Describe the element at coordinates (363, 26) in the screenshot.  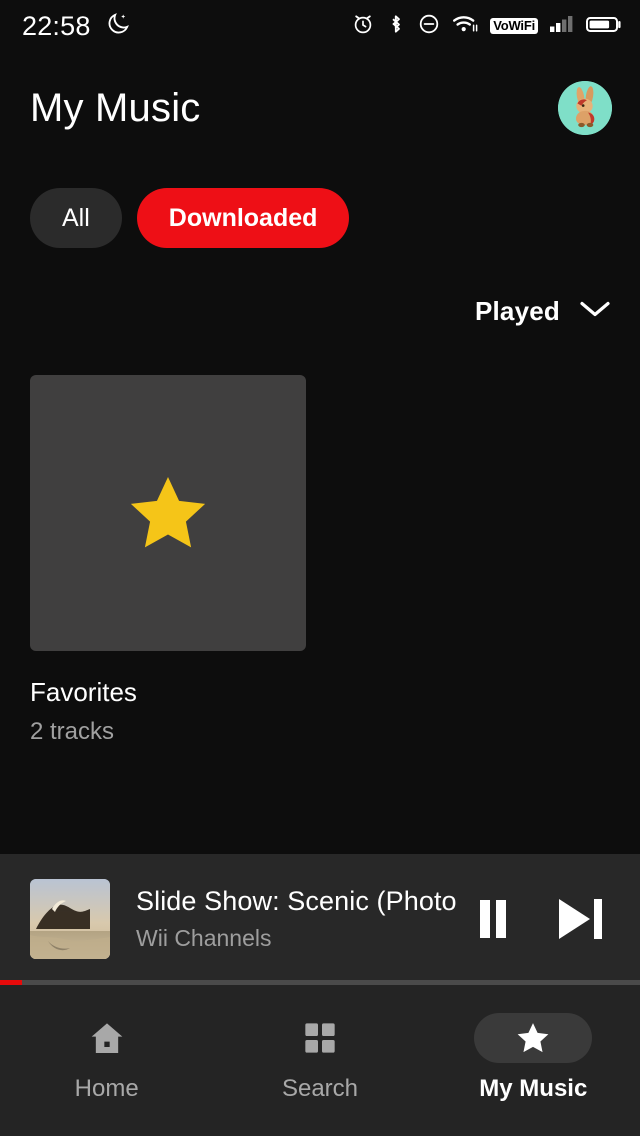
I see `alarm-icon` at that location.